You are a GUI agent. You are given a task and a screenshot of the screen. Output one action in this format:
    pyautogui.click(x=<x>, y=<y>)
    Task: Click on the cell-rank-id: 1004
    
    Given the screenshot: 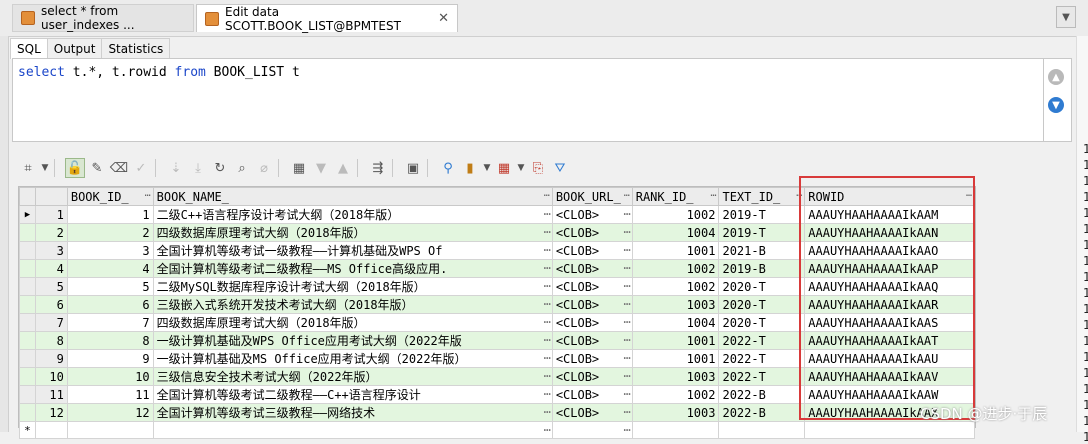 What is the action you would take?
    pyautogui.click(x=675, y=232)
    